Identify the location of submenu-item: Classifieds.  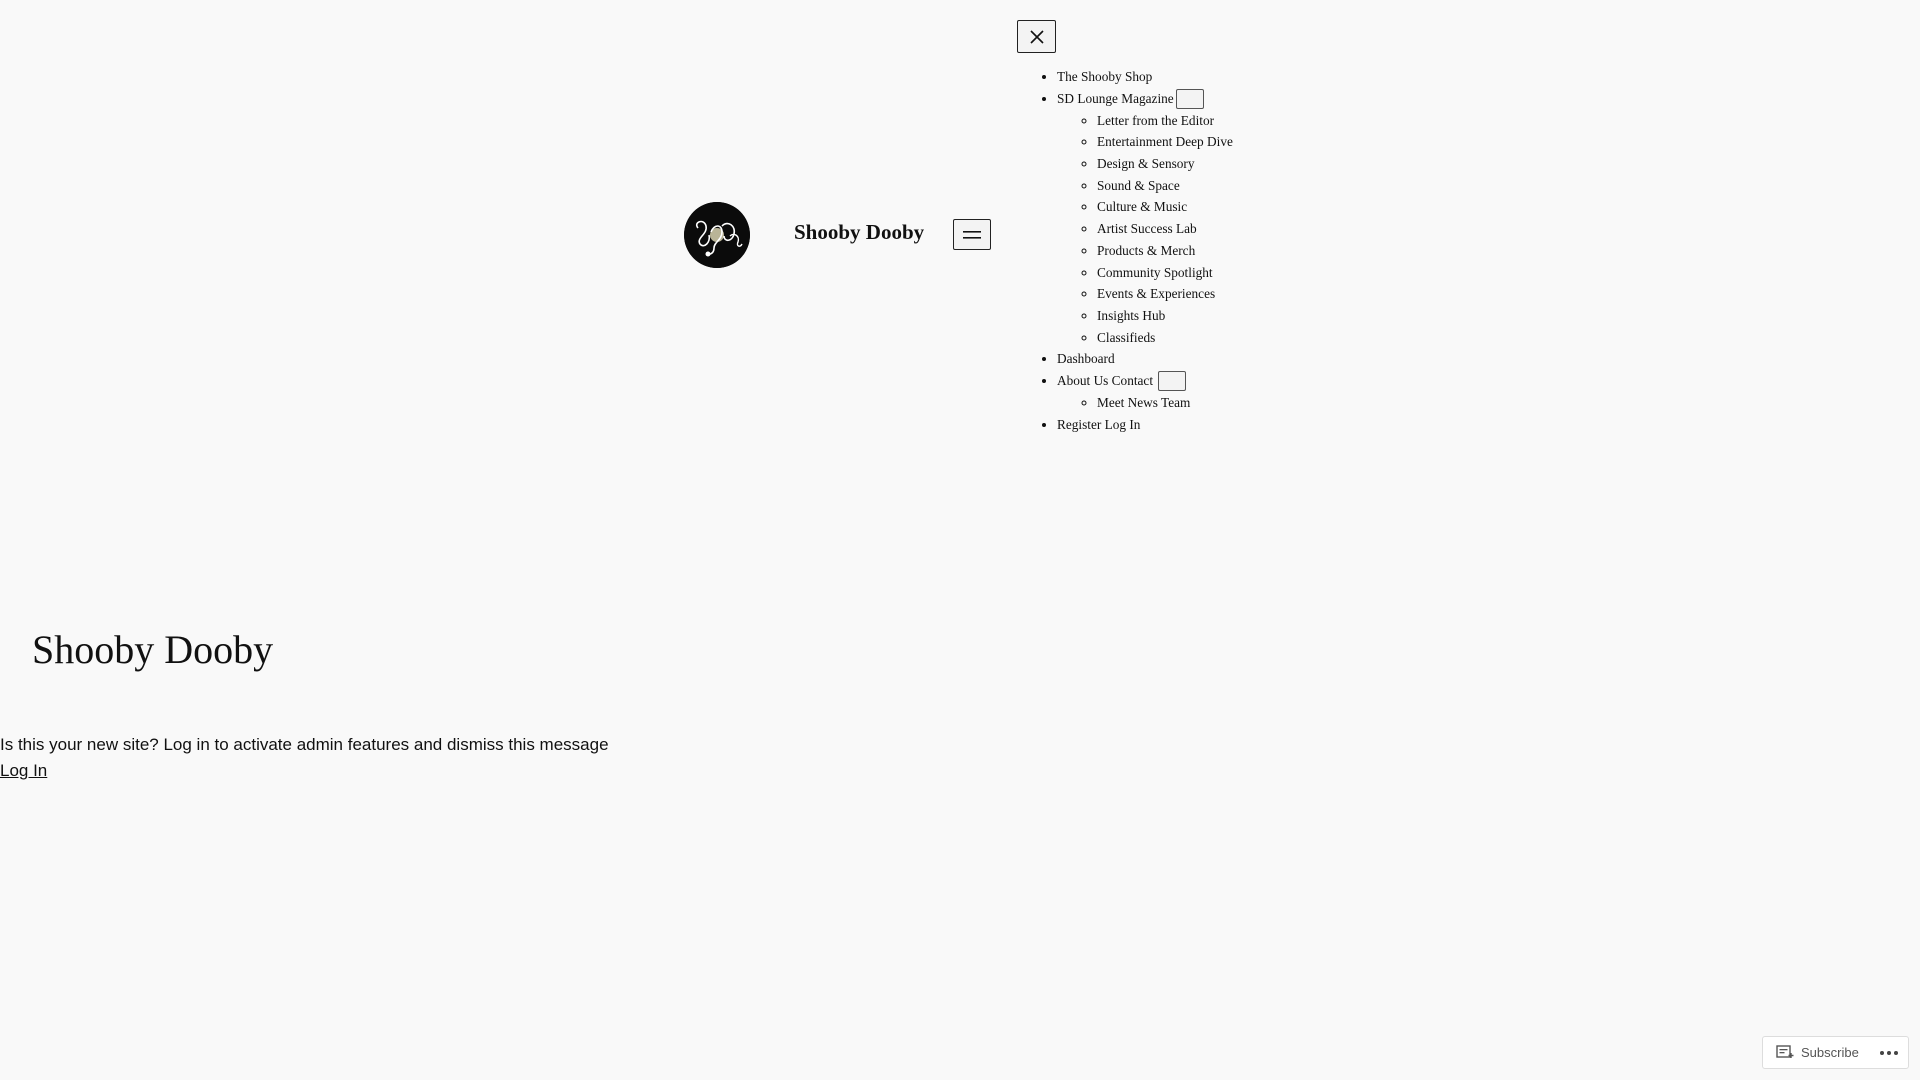
(1165, 338).